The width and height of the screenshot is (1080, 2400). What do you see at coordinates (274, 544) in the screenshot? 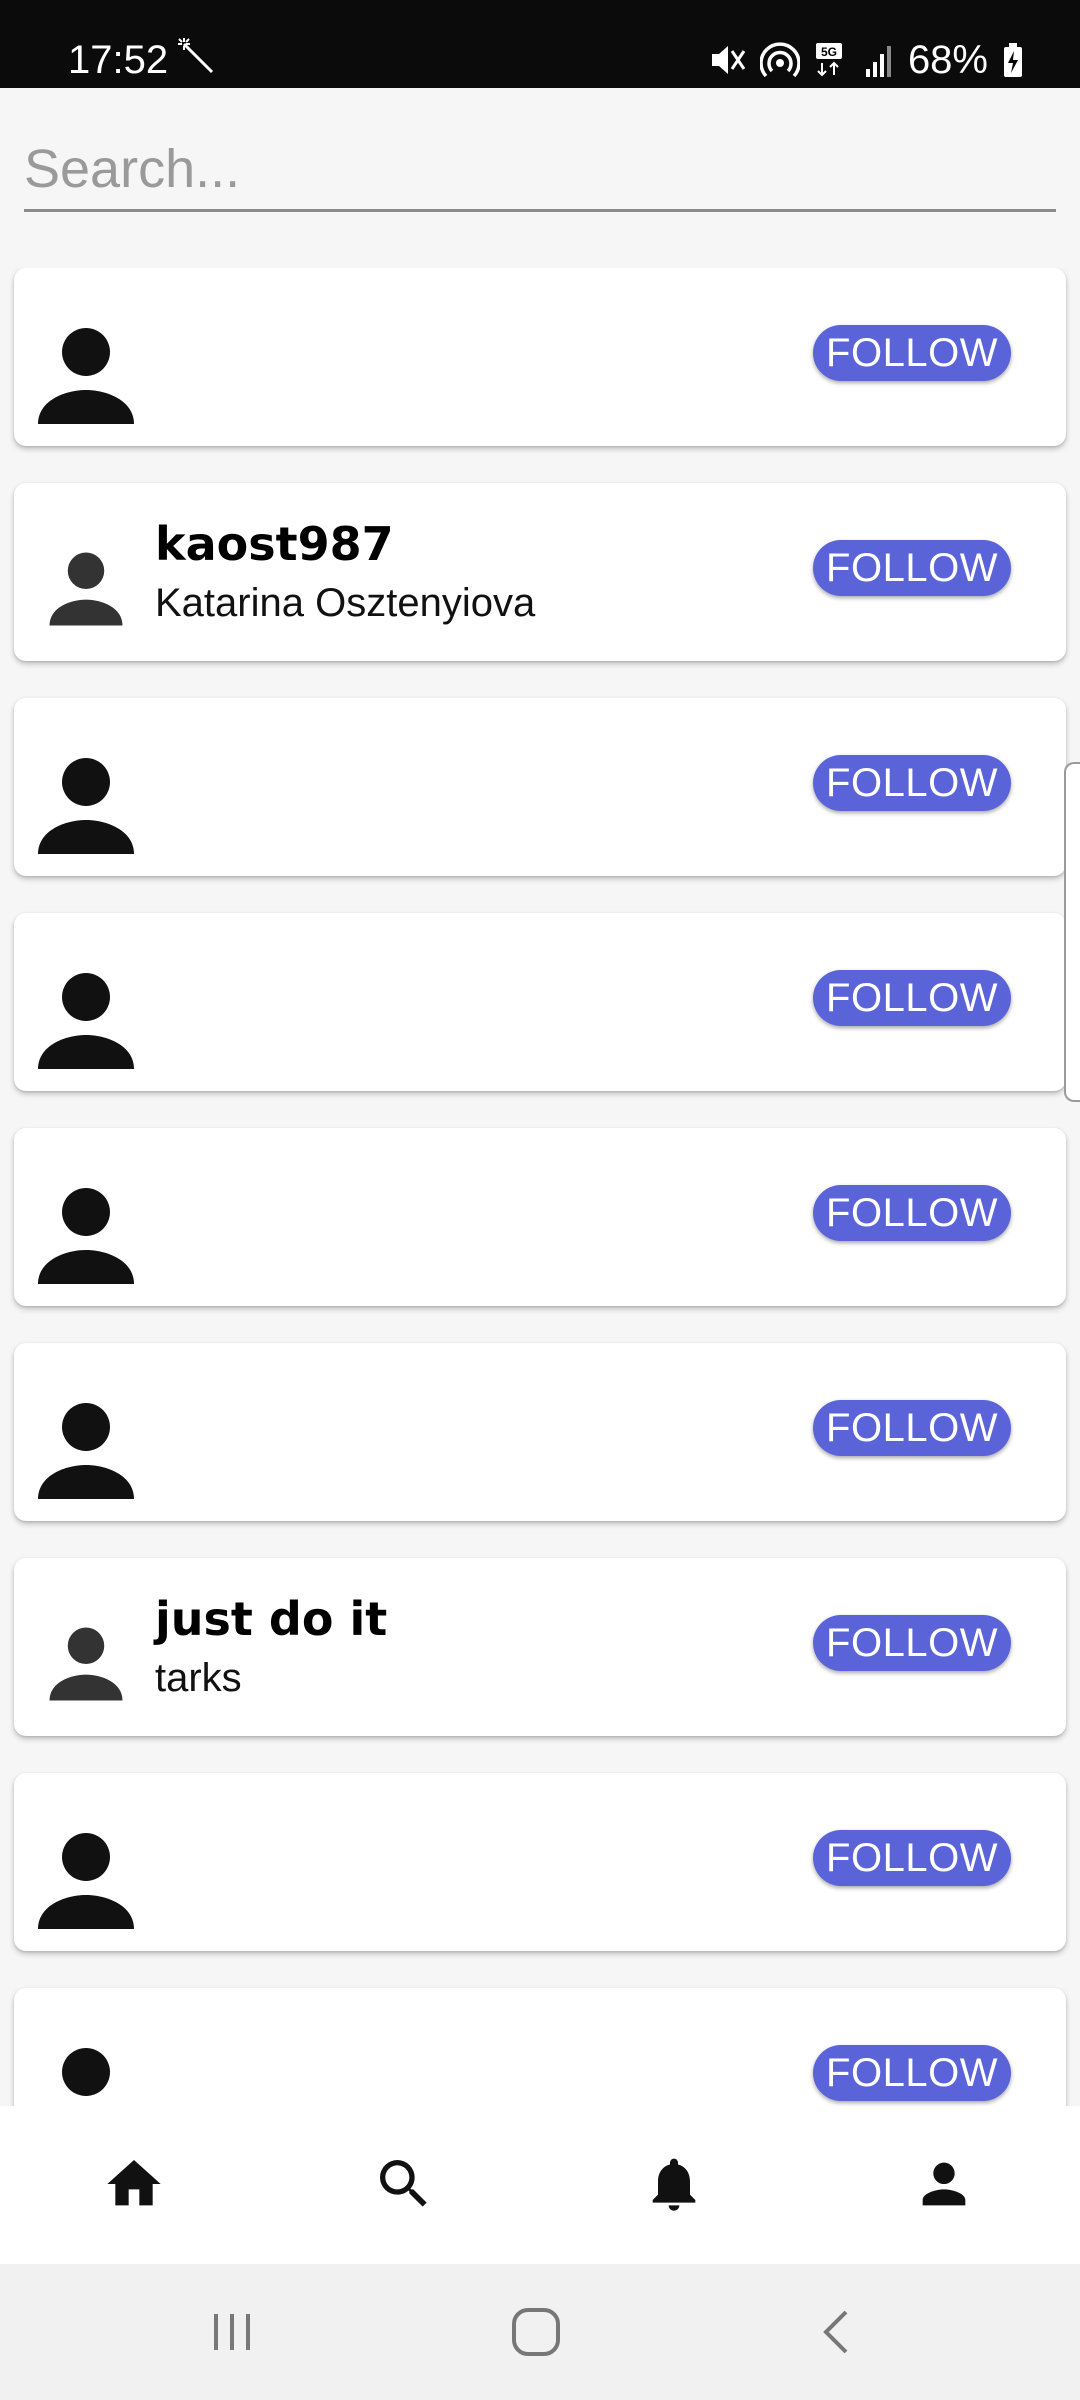
I see `username: kaost987` at bounding box center [274, 544].